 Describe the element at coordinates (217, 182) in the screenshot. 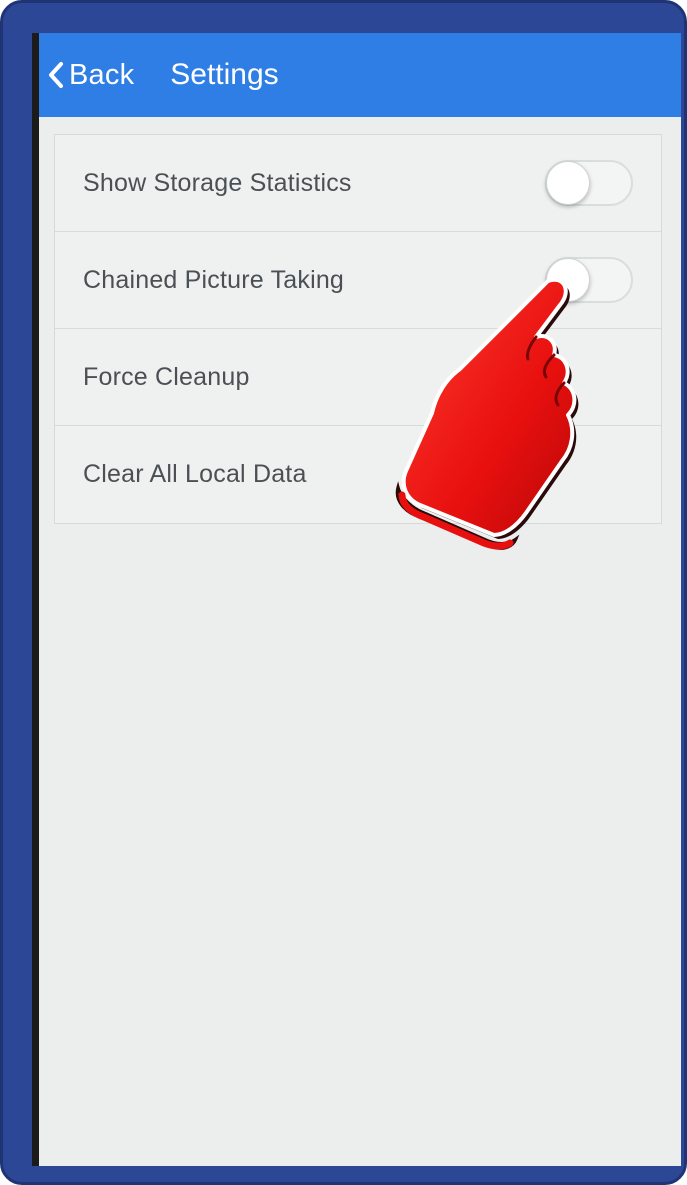

I see `setting-label: Show Storage Statistics` at that location.